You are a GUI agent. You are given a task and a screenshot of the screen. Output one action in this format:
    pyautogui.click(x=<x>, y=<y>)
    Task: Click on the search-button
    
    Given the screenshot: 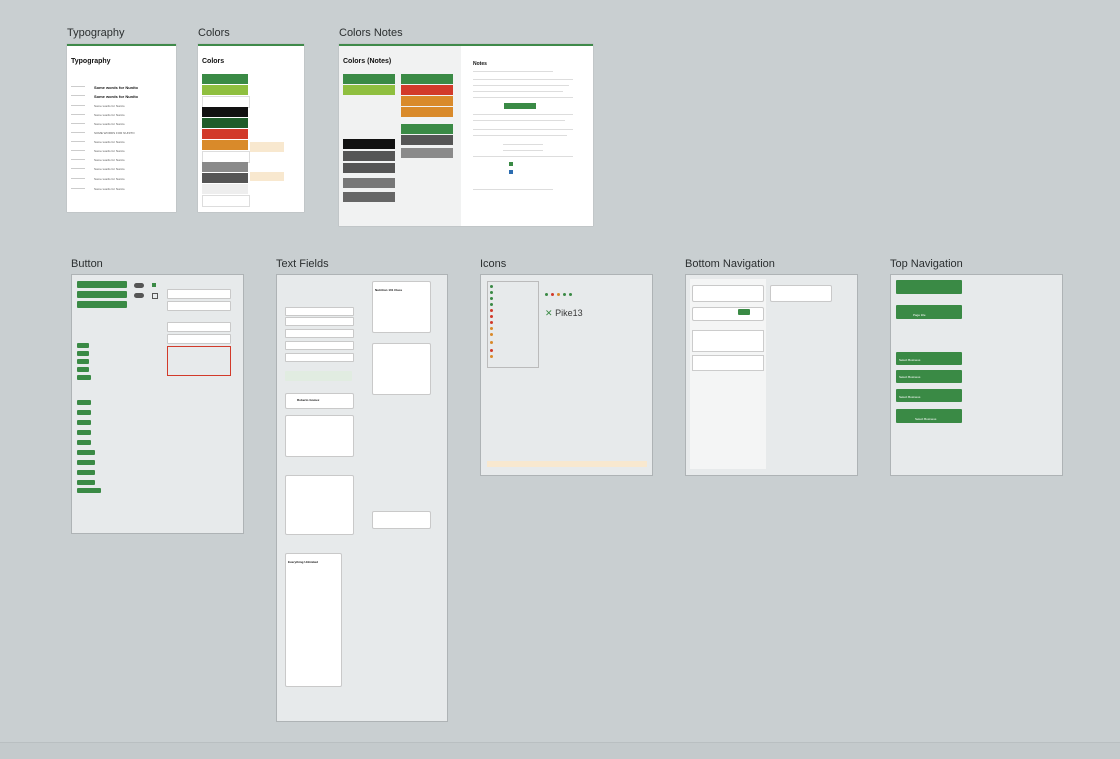 What is the action you would take?
    pyautogui.click(x=744, y=312)
    